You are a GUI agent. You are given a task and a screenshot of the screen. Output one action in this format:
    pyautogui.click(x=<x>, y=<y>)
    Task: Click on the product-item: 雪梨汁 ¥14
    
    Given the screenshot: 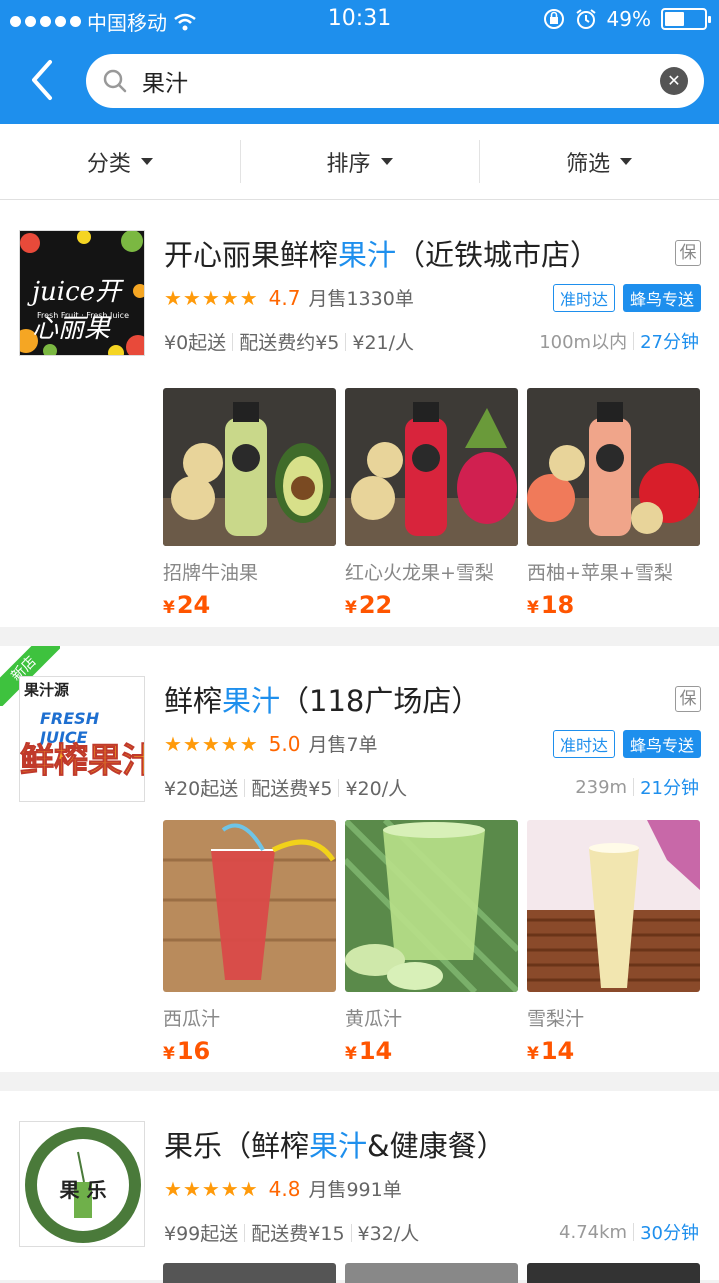 What is the action you would take?
    pyautogui.click(x=613, y=942)
    